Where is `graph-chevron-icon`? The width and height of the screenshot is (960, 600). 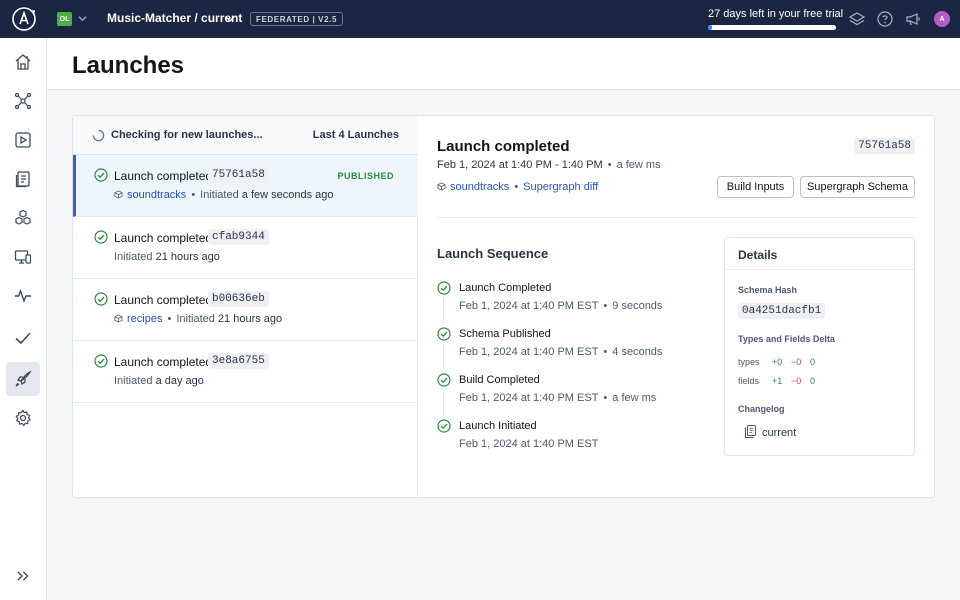 graph-chevron-icon is located at coordinates (230, 19).